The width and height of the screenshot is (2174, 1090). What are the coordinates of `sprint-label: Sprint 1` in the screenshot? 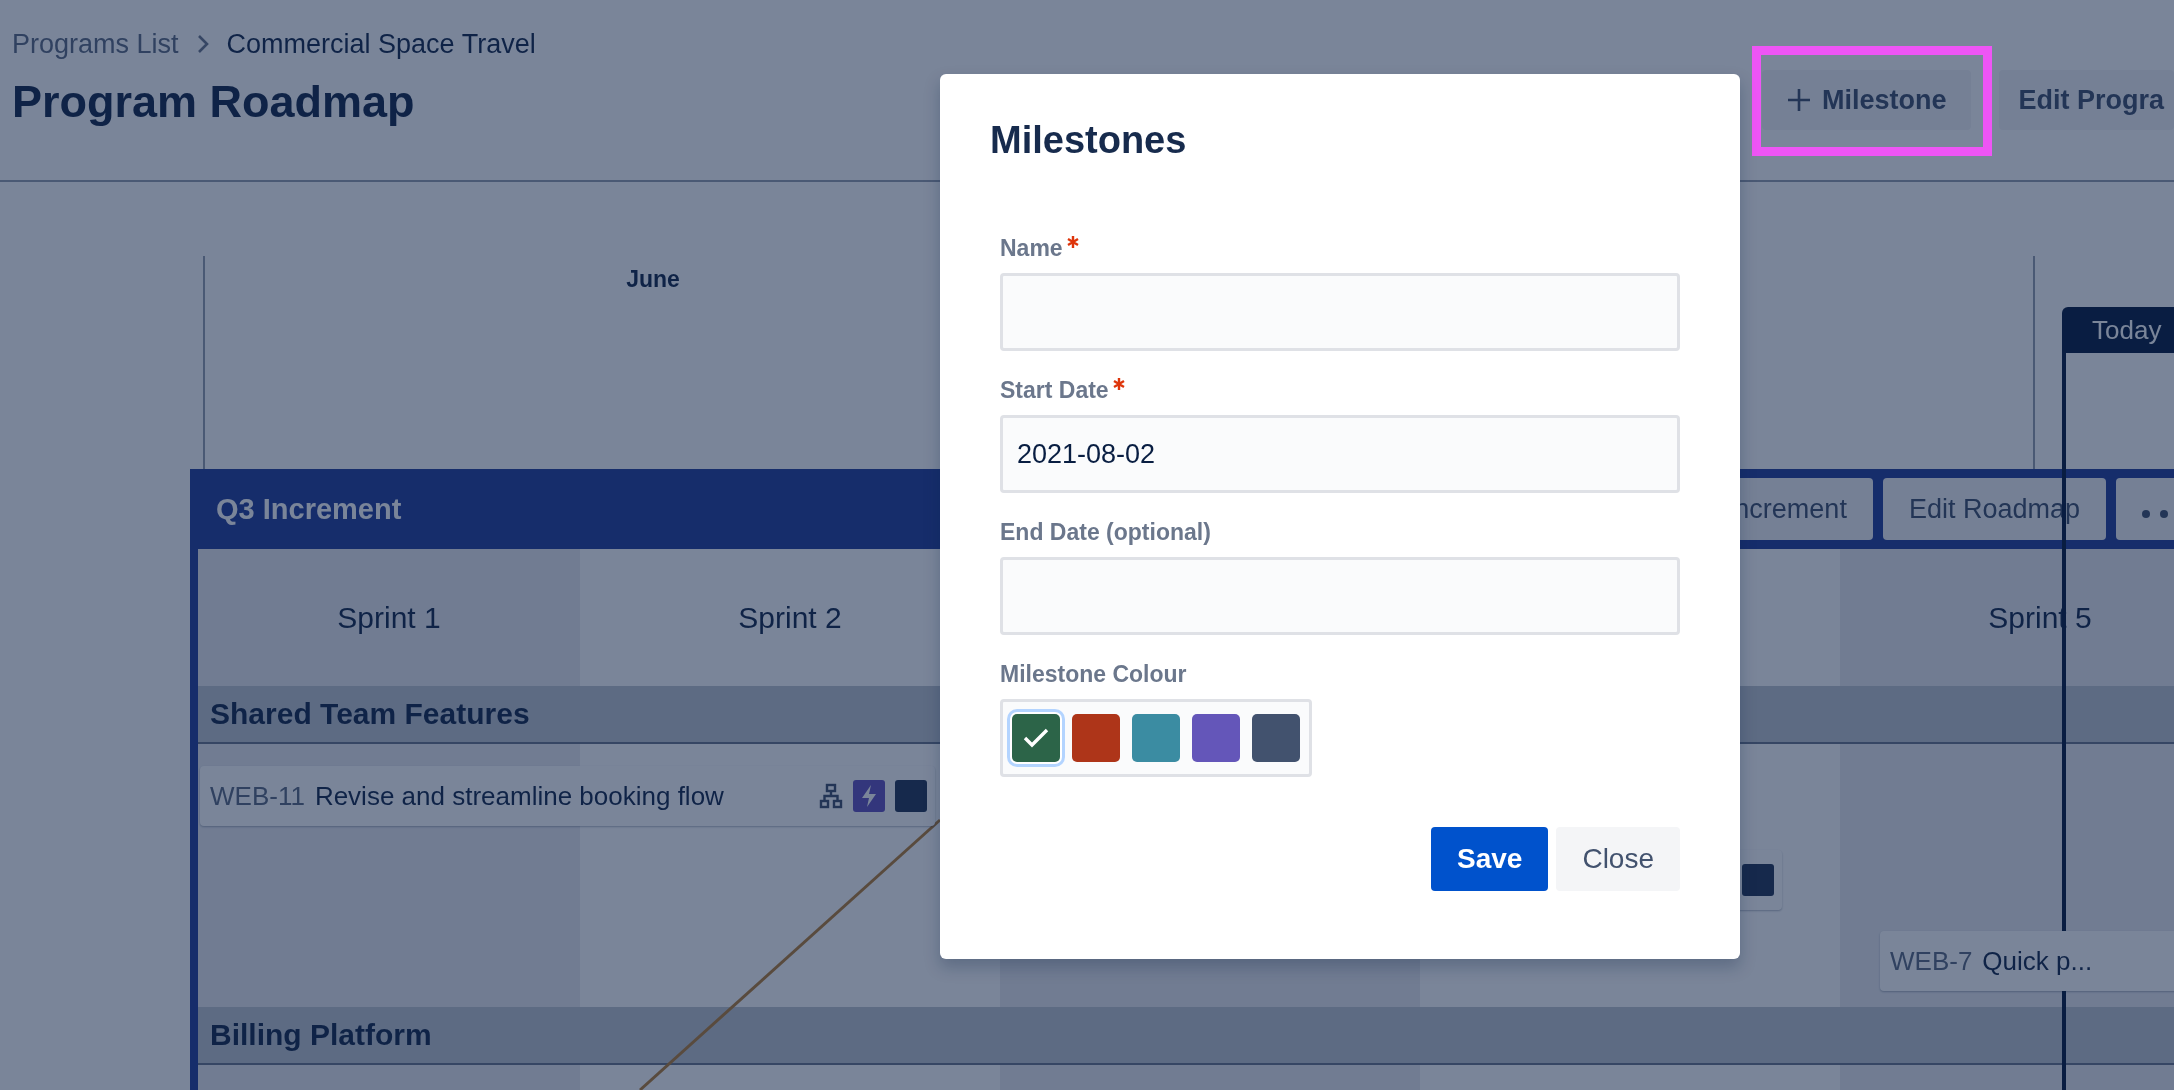 It's located at (389, 617).